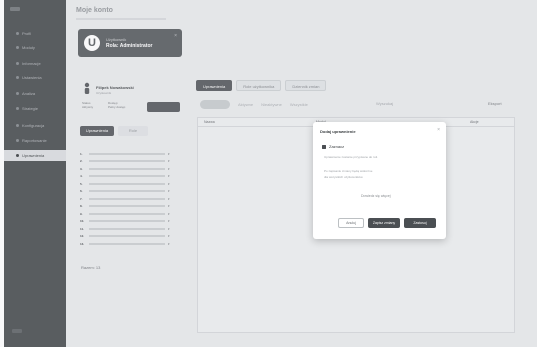 This screenshot has height=347, width=537. Describe the element at coordinates (324, 146) in the screenshot. I see `checkbox-icon` at that location.